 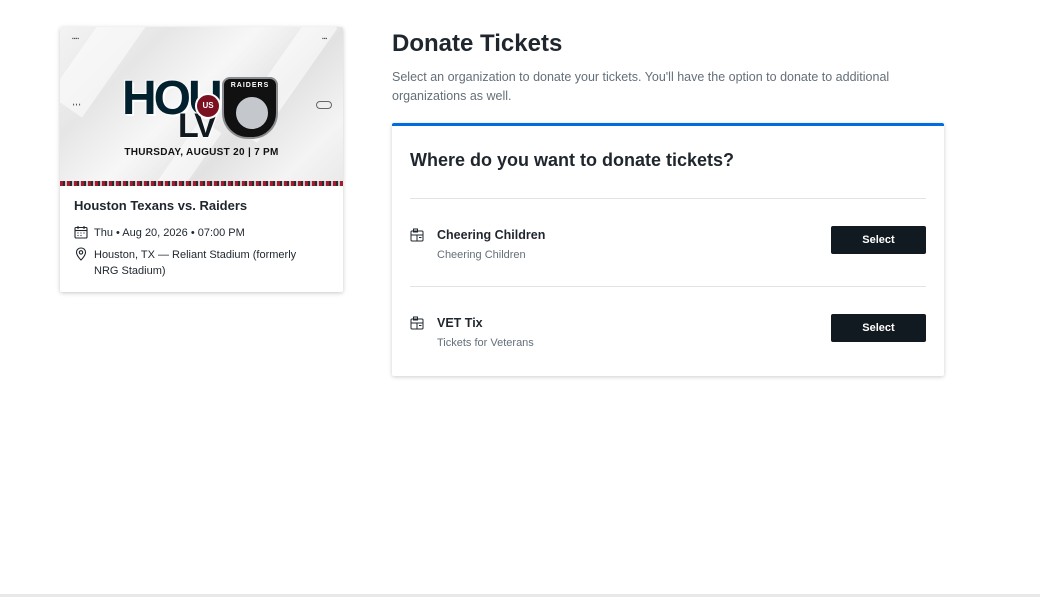 I want to click on calendar-icon, so click(x=81, y=232).